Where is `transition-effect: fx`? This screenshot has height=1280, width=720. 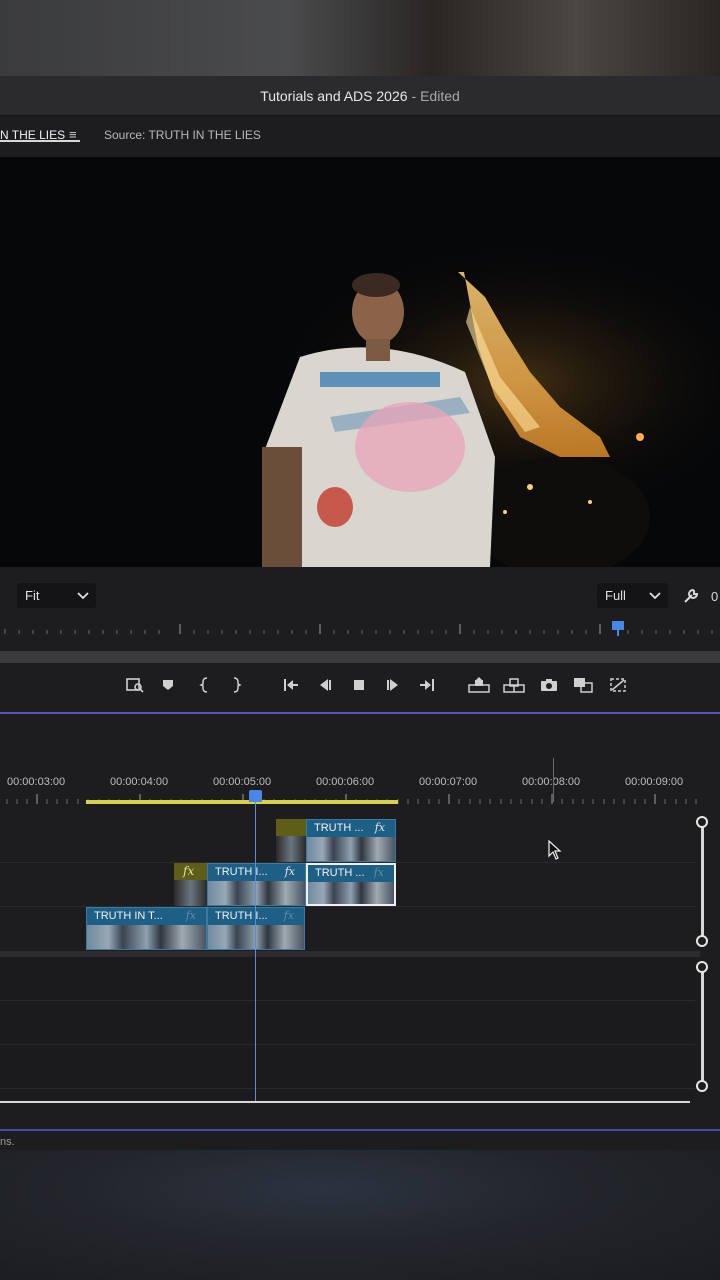 transition-effect: fx is located at coordinates (190, 884).